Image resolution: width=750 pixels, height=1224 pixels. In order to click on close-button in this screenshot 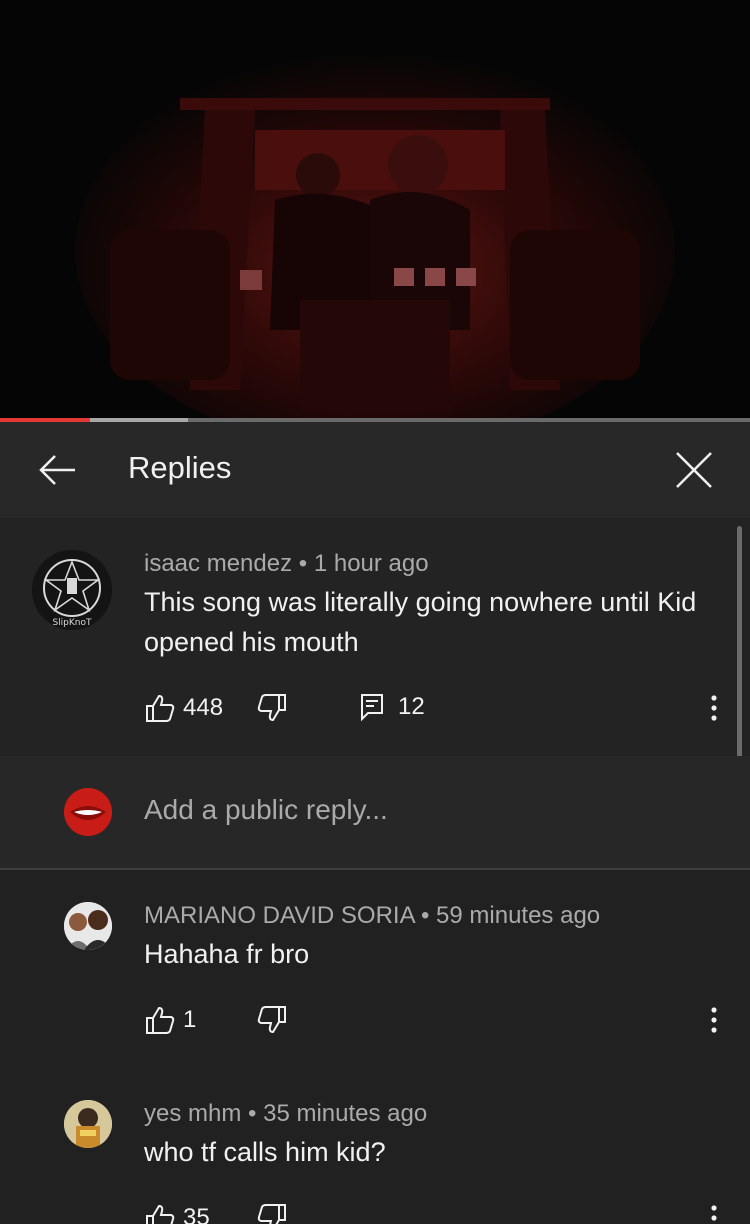, I will do `click(694, 470)`.